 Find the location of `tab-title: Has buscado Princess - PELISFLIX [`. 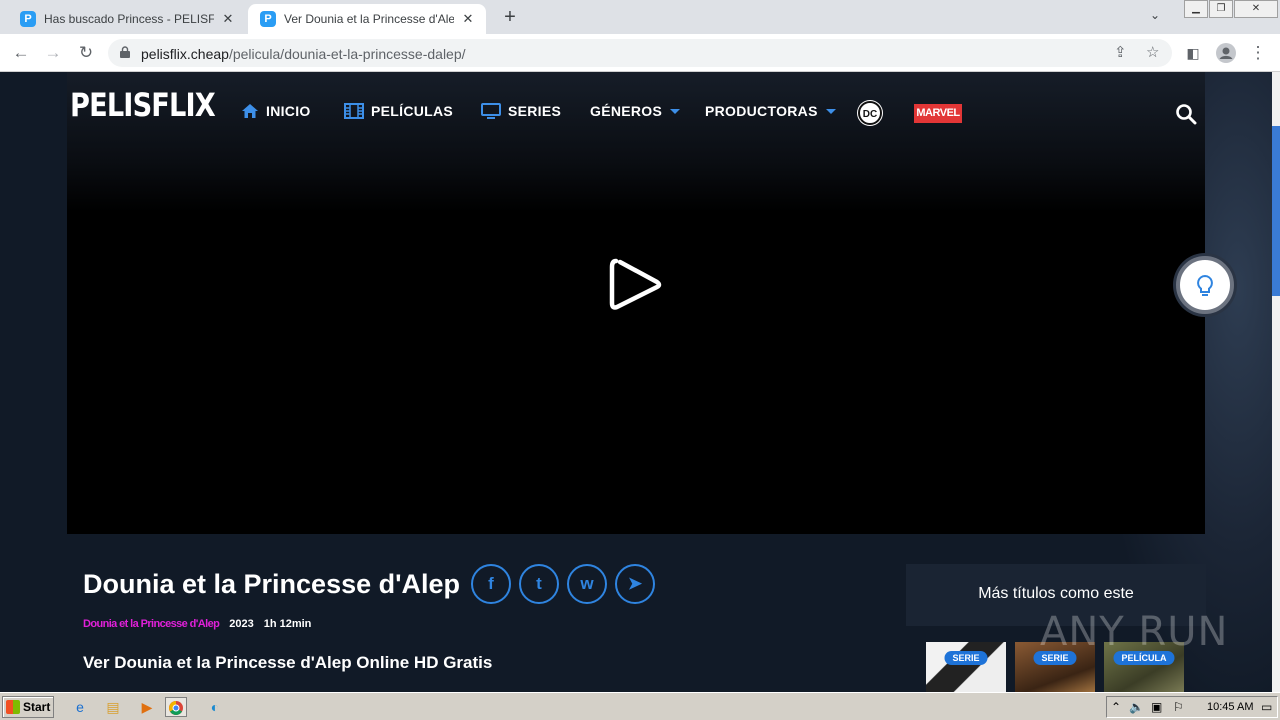

tab-title: Has buscado Princess - PELISFLIX [ is located at coordinates (129, 19).